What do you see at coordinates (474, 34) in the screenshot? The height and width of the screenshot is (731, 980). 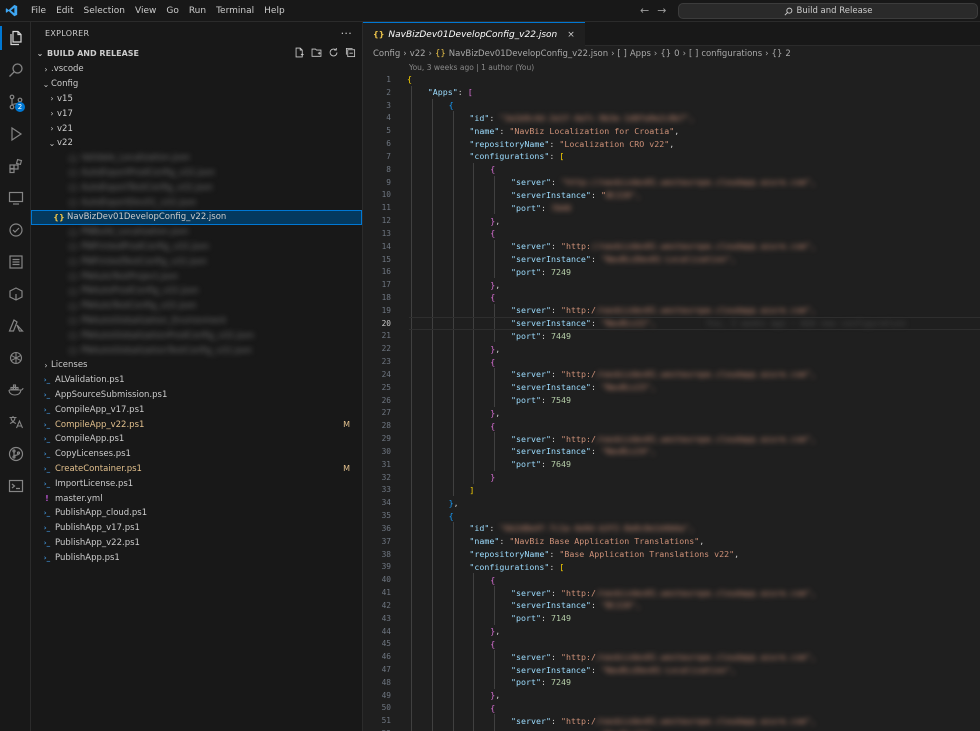 I see `editor-tab-active: {} NavBizDev01DevelopConfig_v22.json ×` at bounding box center [474, 34].